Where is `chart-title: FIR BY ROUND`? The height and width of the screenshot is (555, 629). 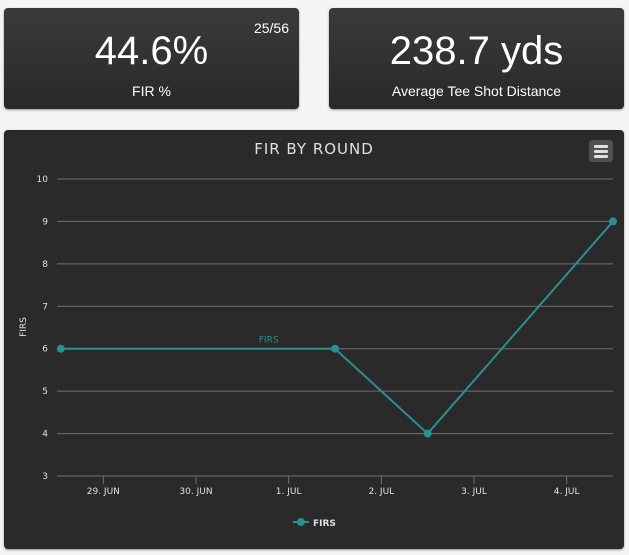
chart-title: FIR BY ROUND is located at coordinates (314, 149).